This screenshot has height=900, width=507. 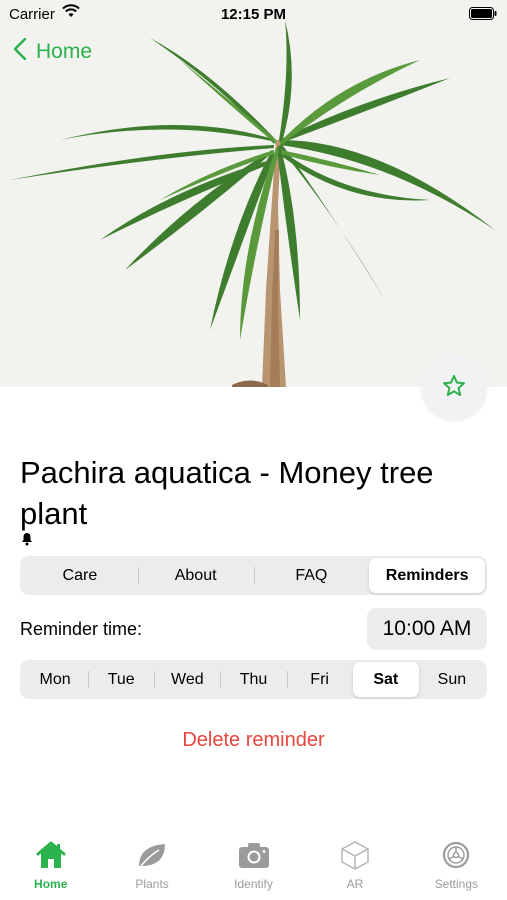 I want to click on clock: 12:15 PM, so click(x=253, y=14).